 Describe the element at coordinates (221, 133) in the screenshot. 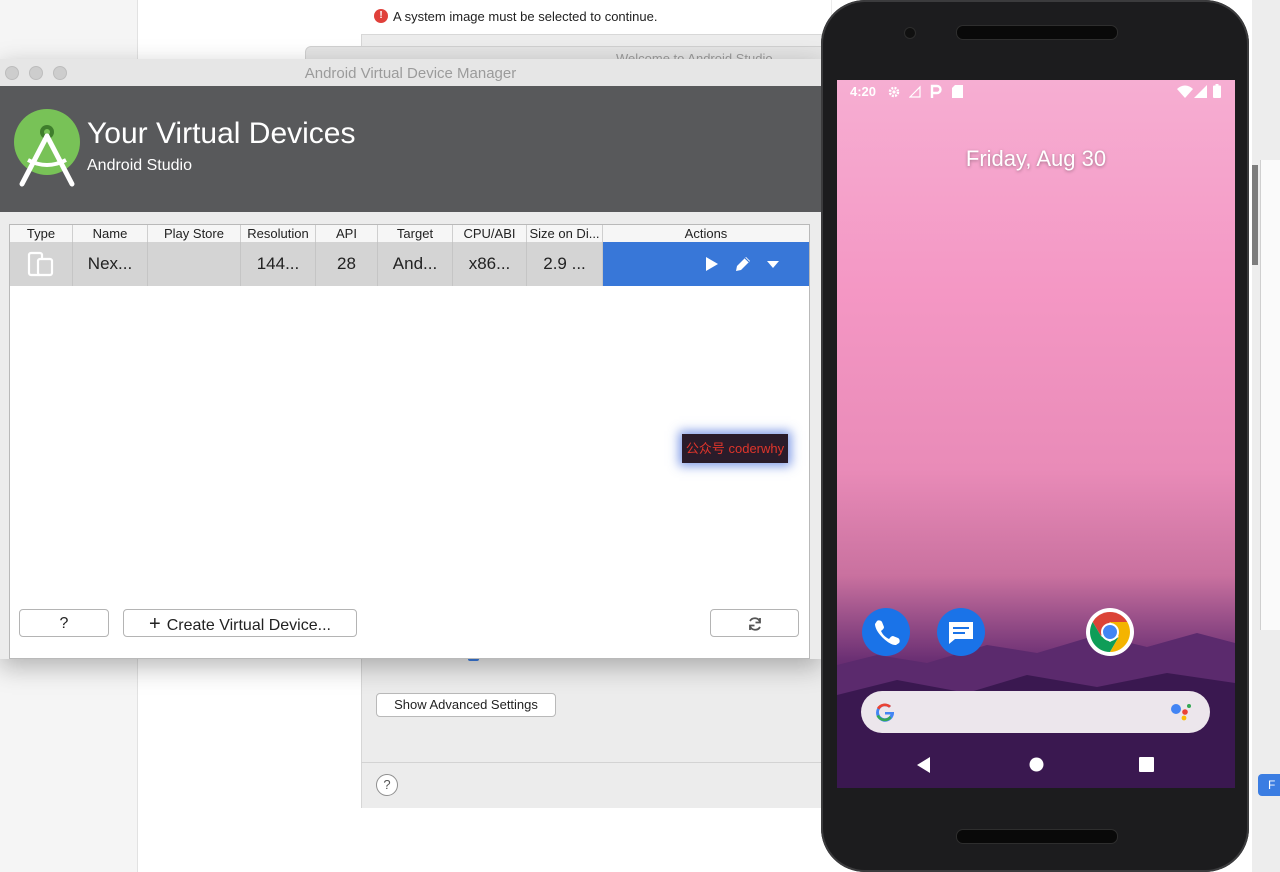

I see `page-title: Your Virtual Devices` at that location.